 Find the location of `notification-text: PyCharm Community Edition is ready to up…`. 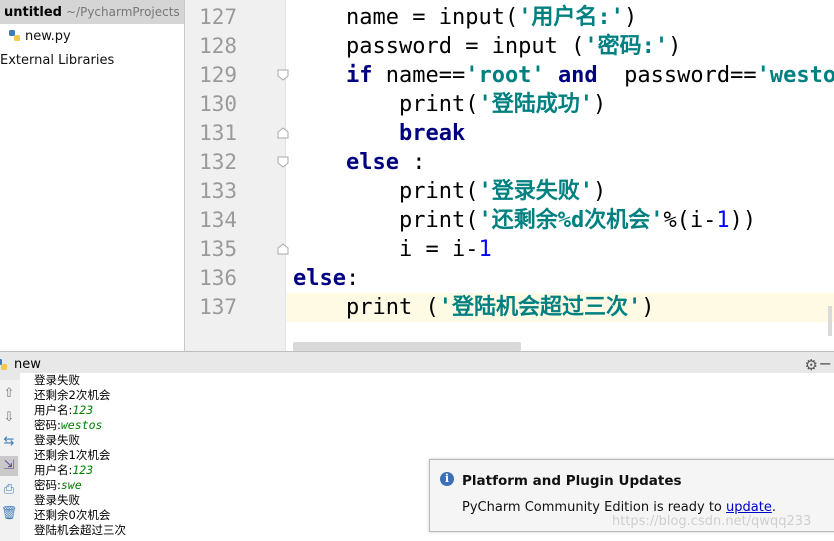

notification-text: PyCharm Community Edition is ready to up… is located at coordinates (619, 507).